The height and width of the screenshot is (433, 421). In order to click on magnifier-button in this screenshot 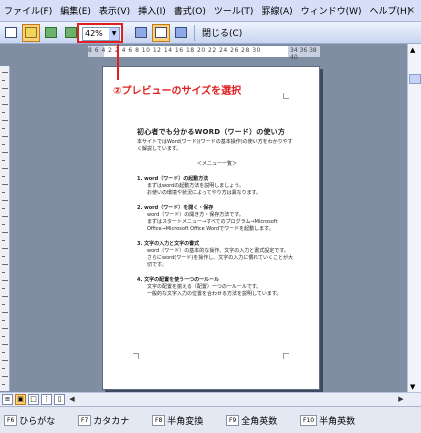, I will do `click(31, 32)`.